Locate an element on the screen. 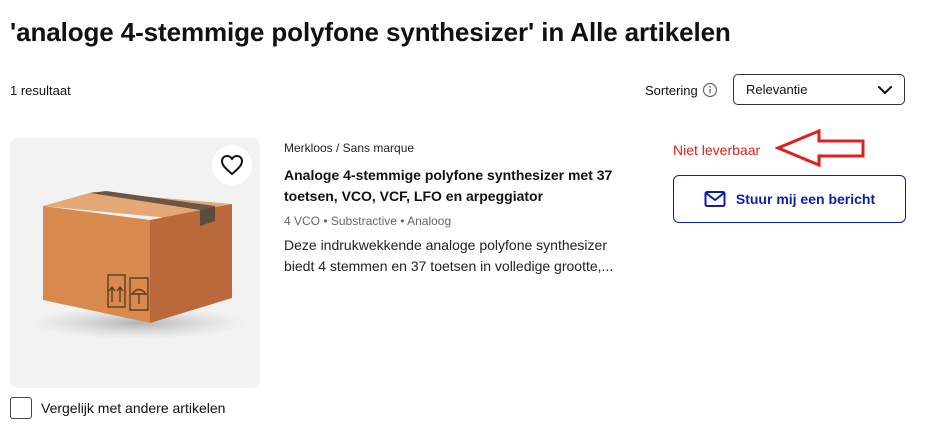  compare-label: Vergelijk met andere artikelen is located at coordinates (133, 408).